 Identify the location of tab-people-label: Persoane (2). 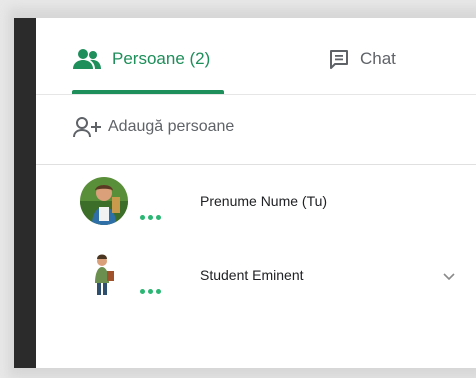
(161, 58).